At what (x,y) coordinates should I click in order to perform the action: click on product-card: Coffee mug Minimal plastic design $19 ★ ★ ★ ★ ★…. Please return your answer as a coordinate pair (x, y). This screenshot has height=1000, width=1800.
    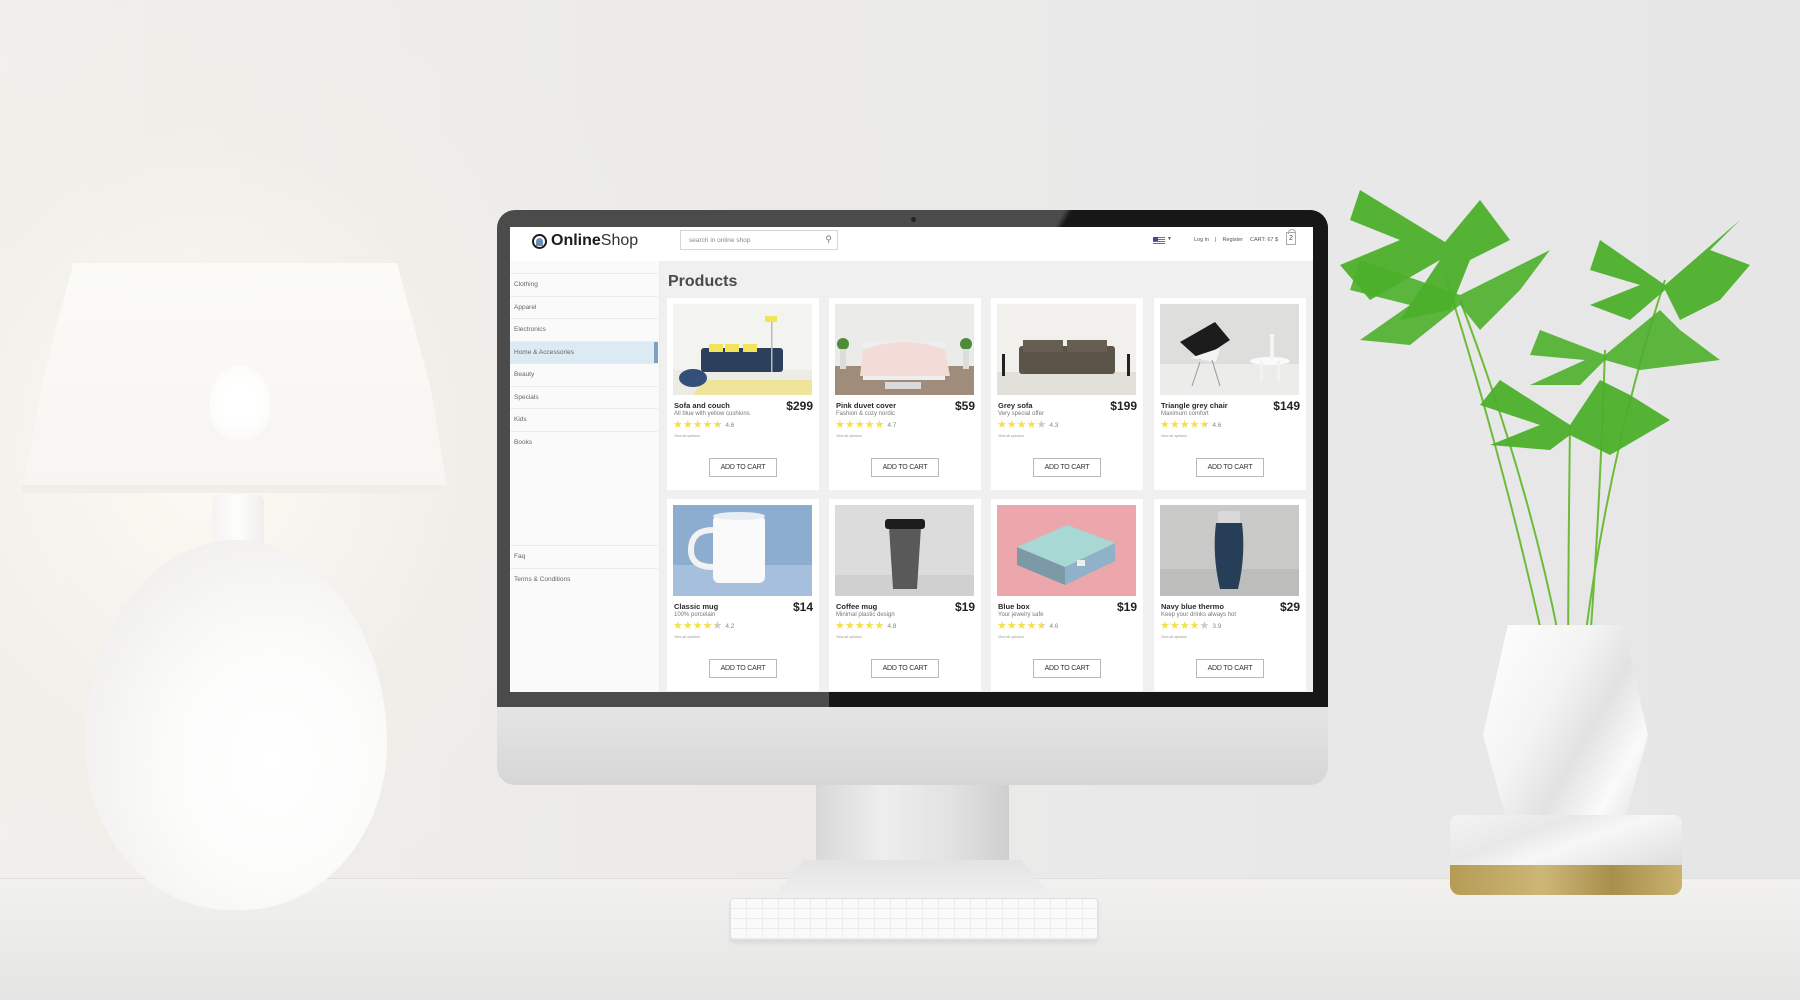
    Looking at the image, I should click on (905, 595).